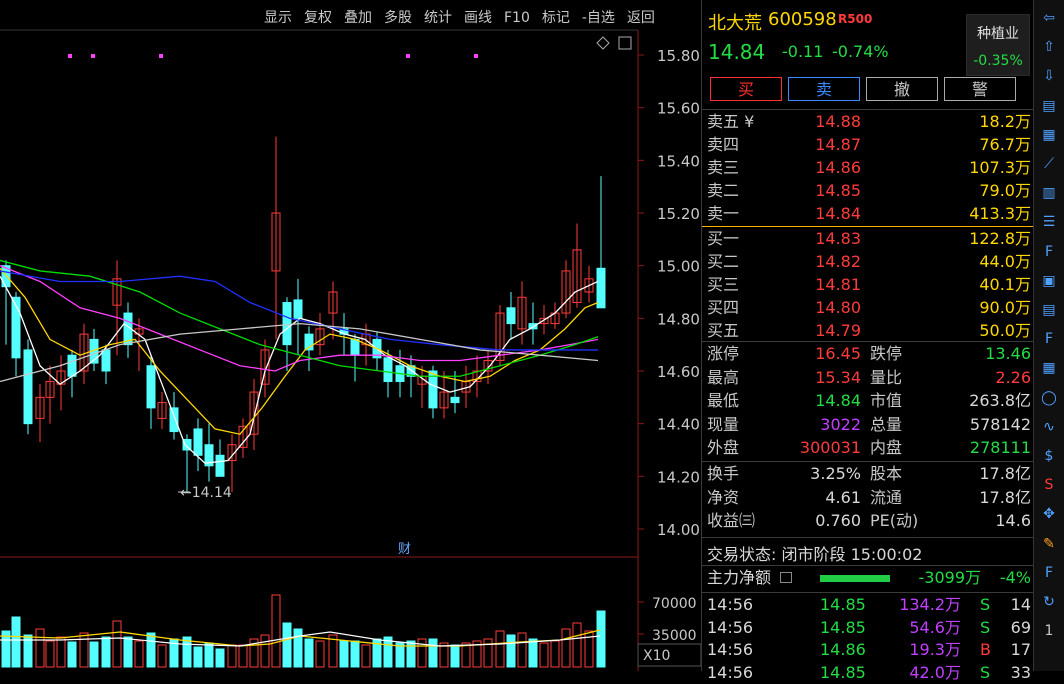 The image size is (1064, 684). What do you see at coordinates (980, 89) in the screenshot?
I see `alert-button: 警` at bounding box center [980, 89].